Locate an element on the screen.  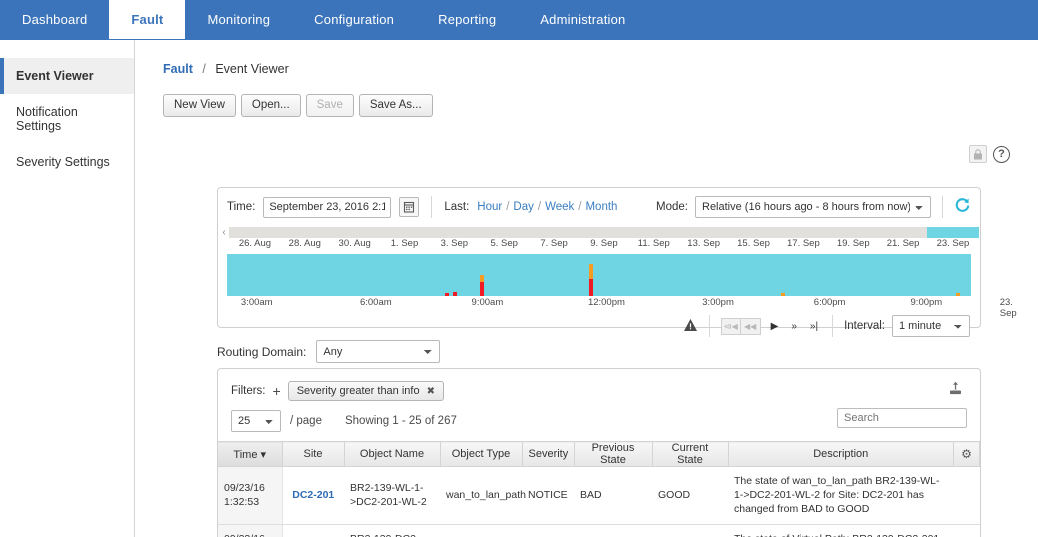
nav-tab-administration: Administration is located at coordinates (582, 19).